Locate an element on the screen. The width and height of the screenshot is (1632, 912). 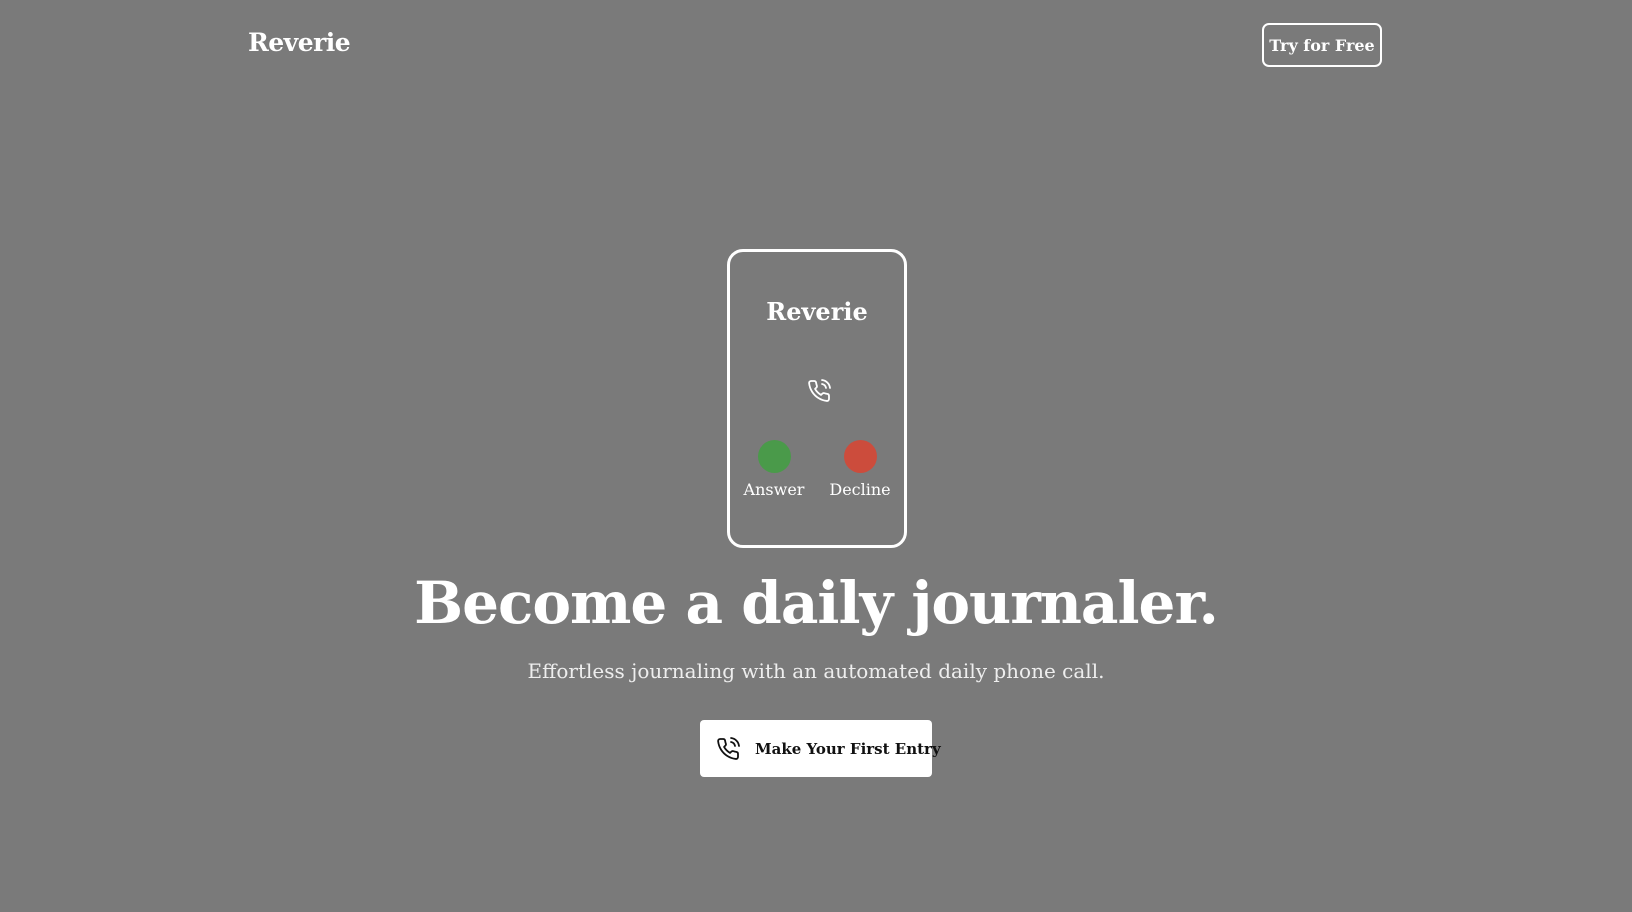
hero-headline: Become a daily journaler. is located at coordinates (816, 603).